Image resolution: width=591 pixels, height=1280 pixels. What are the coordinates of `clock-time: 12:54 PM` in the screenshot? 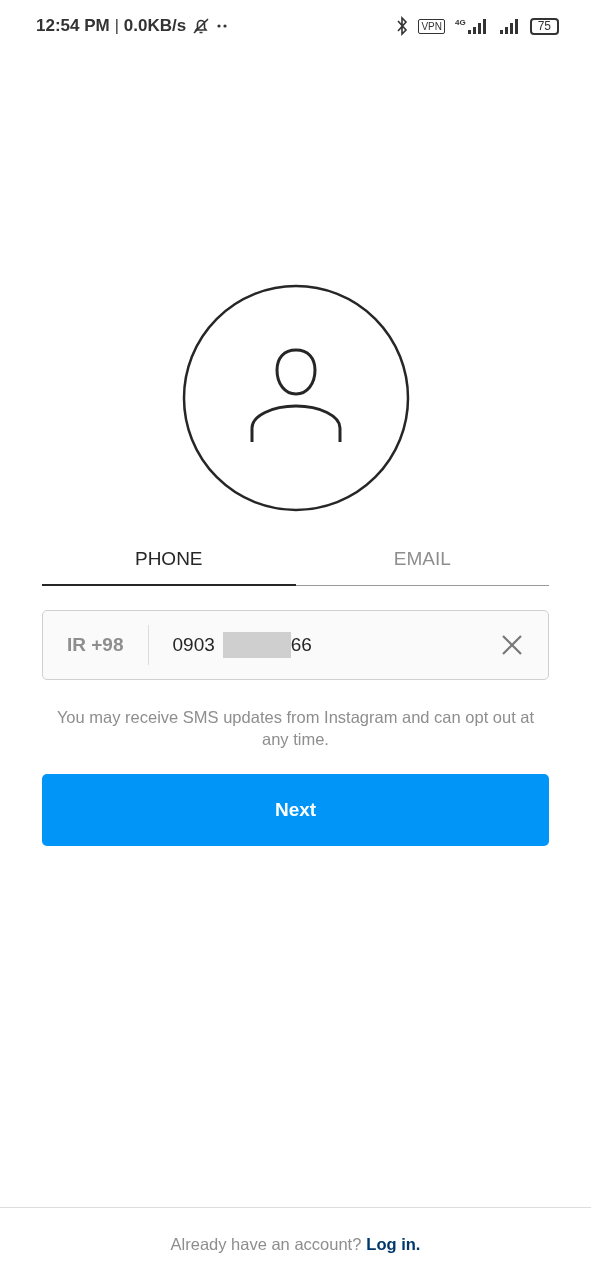 It's located at (73, 26).